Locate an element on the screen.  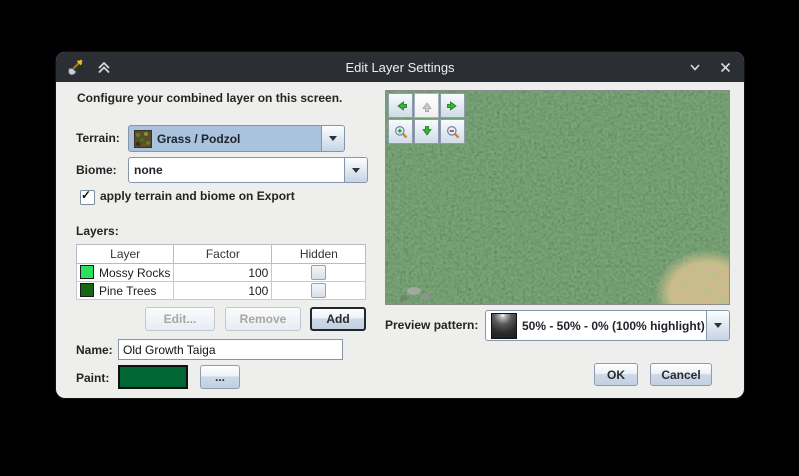
paint-color-swatch is located at coordinates (153, 377).